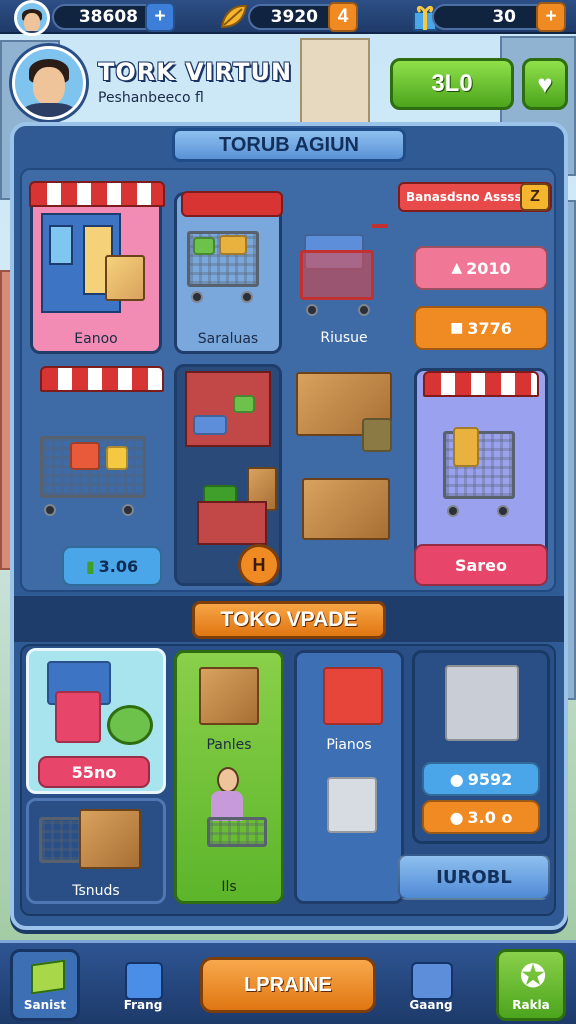 This screenshot has width=576, height=1024. What do you see at coordinates (90, 566) in the screenshot?
I see `cash-icon: ▮` at bounding box center [90, 566].